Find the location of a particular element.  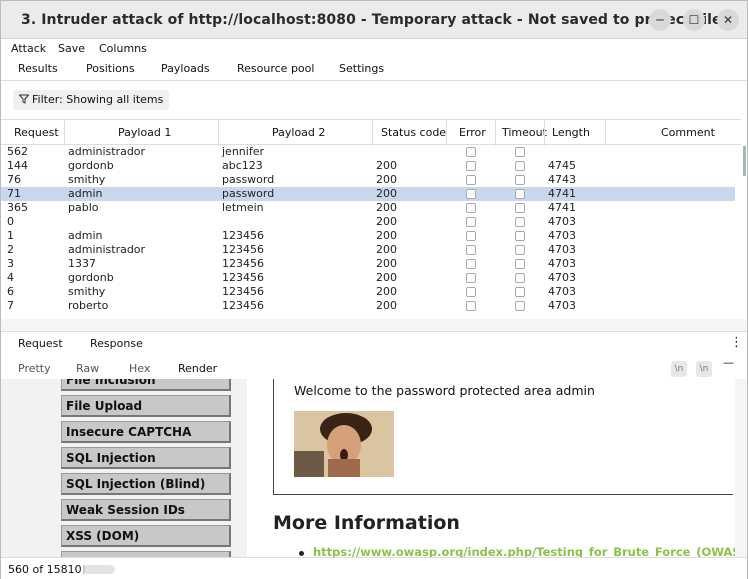

cell-request: 144 is located at coordinates (17, 165).